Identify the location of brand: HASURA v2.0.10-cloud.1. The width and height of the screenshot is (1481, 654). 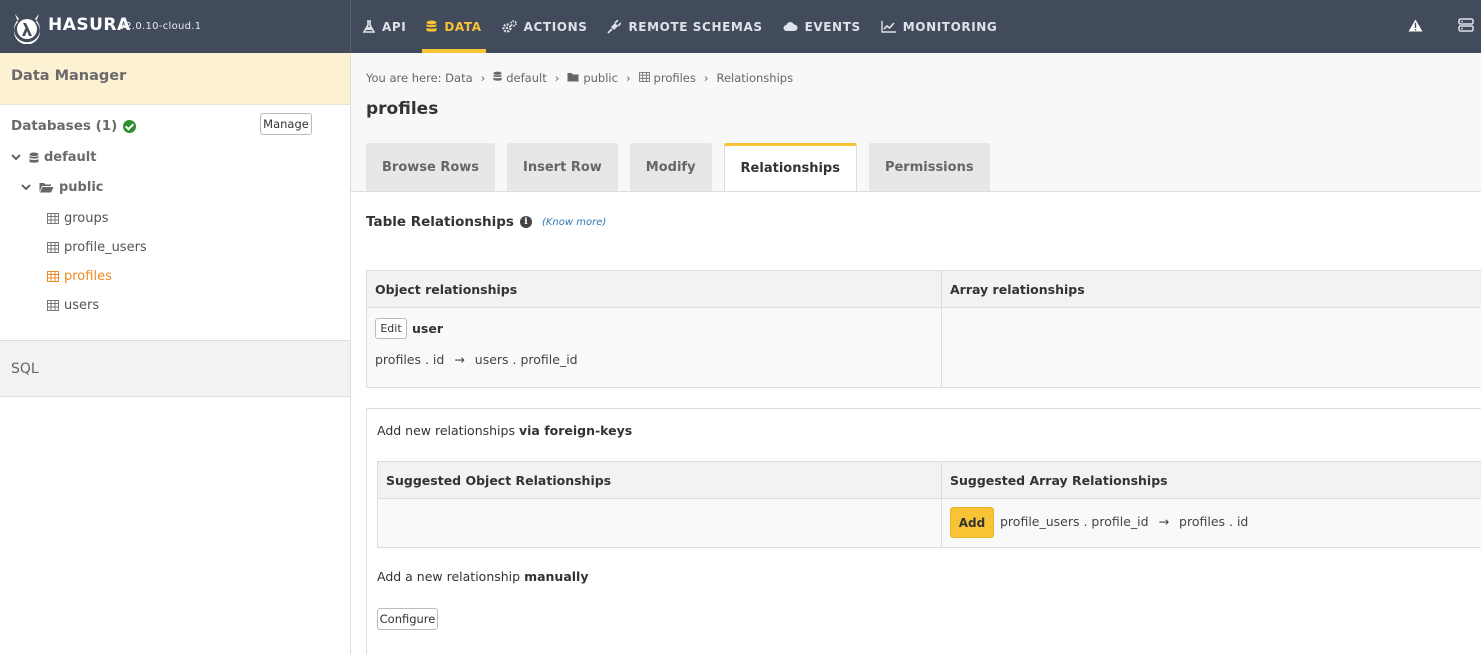
(175, 26).